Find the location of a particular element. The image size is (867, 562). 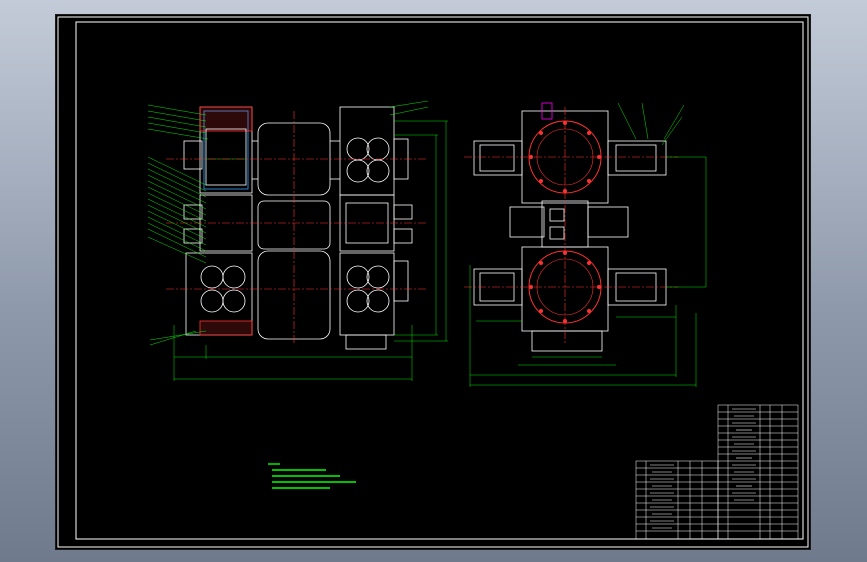

plan-view is located at coordinates (570, 227).